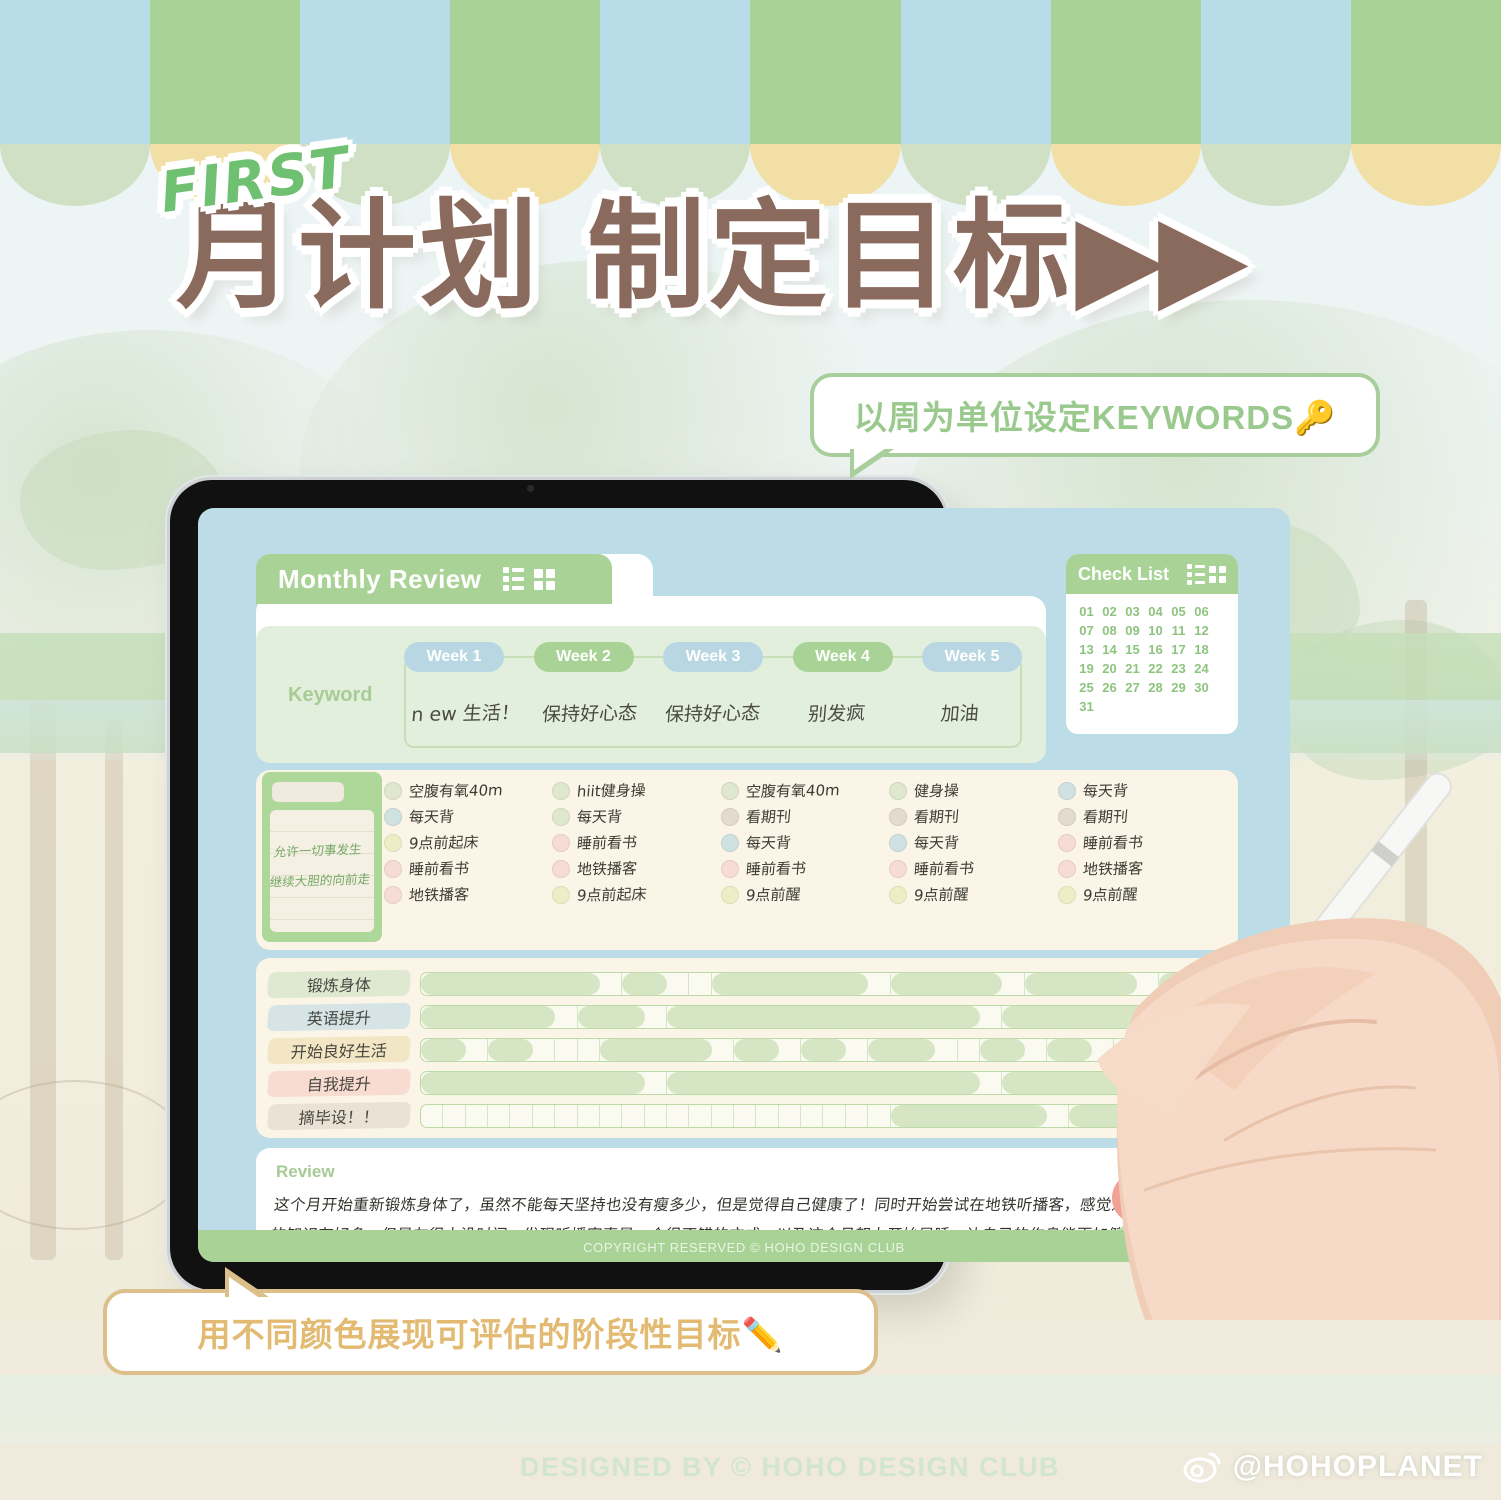  I want to click on check-list-day: 22, so click(1155, 668).